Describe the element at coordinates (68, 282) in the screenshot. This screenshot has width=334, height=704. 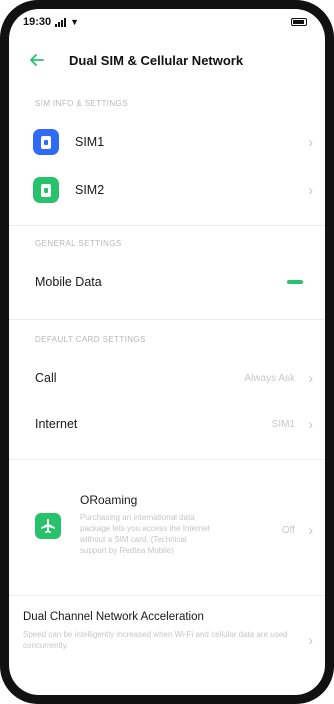
I see `mobile-data-label: Mobile Data` at that location.